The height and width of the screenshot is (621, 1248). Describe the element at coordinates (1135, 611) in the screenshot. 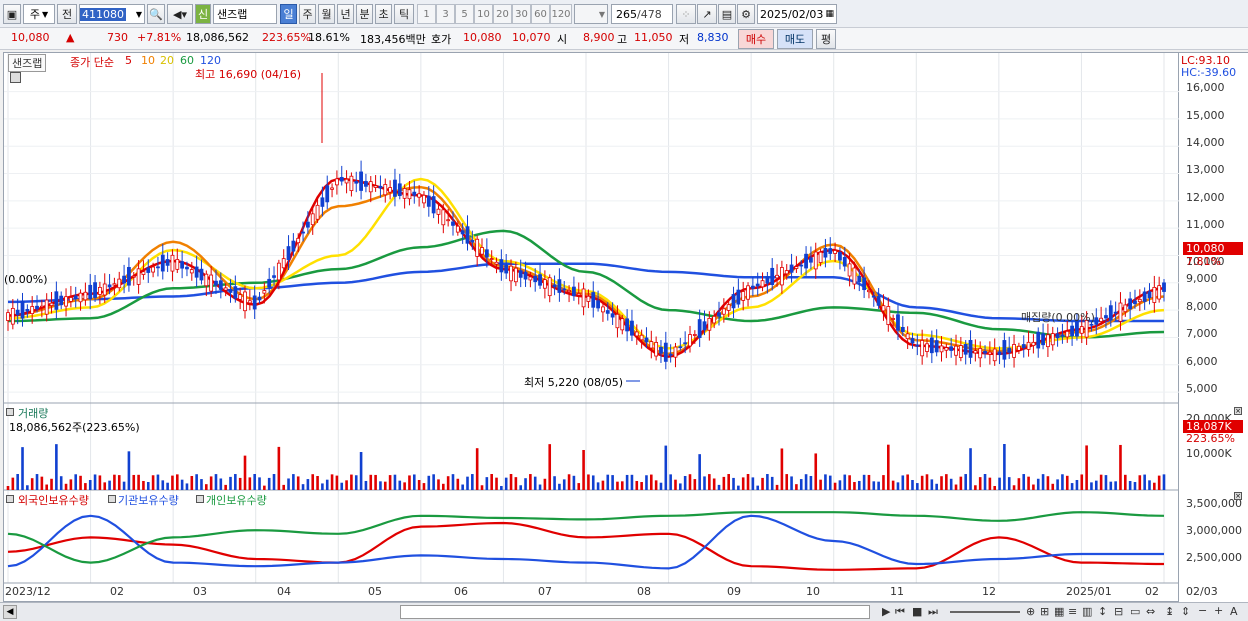

I see `layout-icon: ▭` at that location.